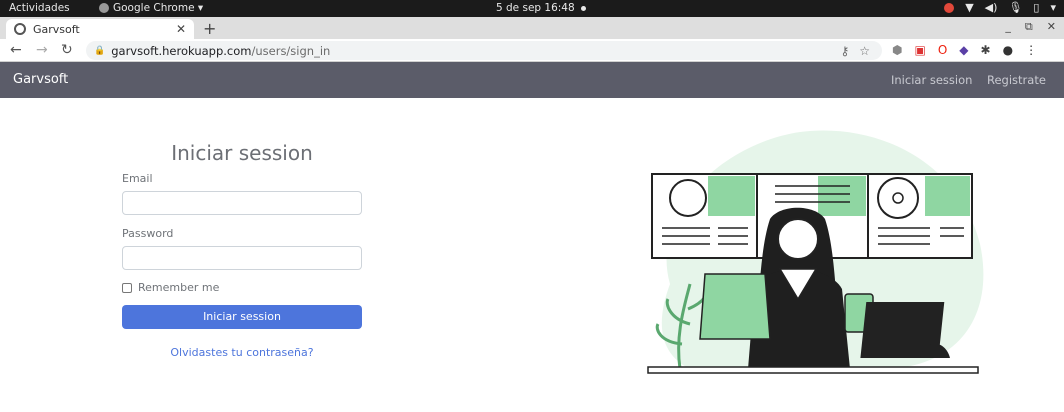 This screenshot has width=1064, height=412. What do you see at coordinates (40, 79) in the screenshot?
I see `brand-link: Garvsoft` at bounding box center [40, 79].